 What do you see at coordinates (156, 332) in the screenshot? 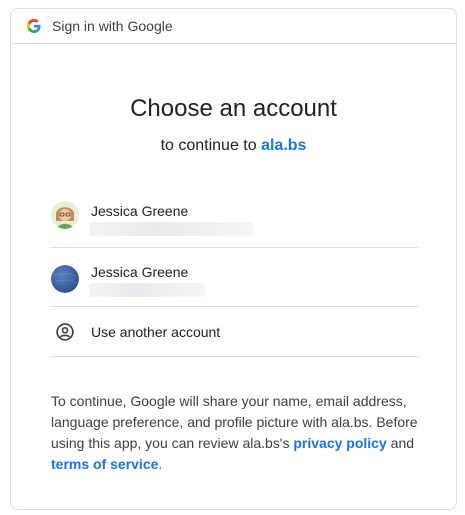
I see `use-another-account-label: Use another account` at bounding box center [156, 332].